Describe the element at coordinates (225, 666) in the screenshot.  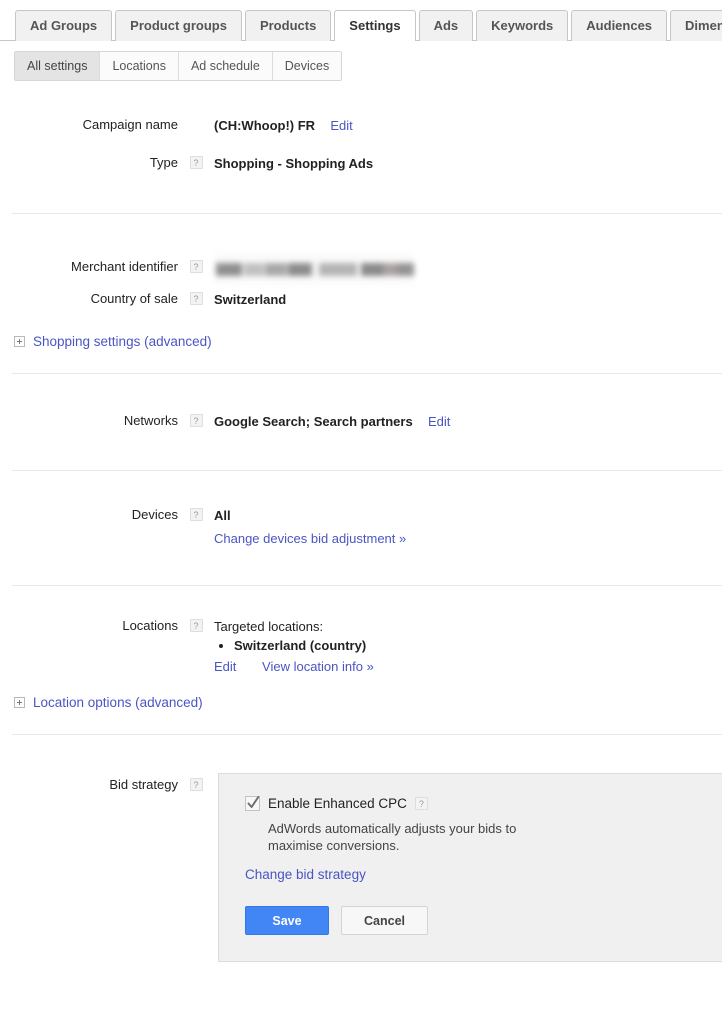
I see `locations-edit-link: Edit` at that location.